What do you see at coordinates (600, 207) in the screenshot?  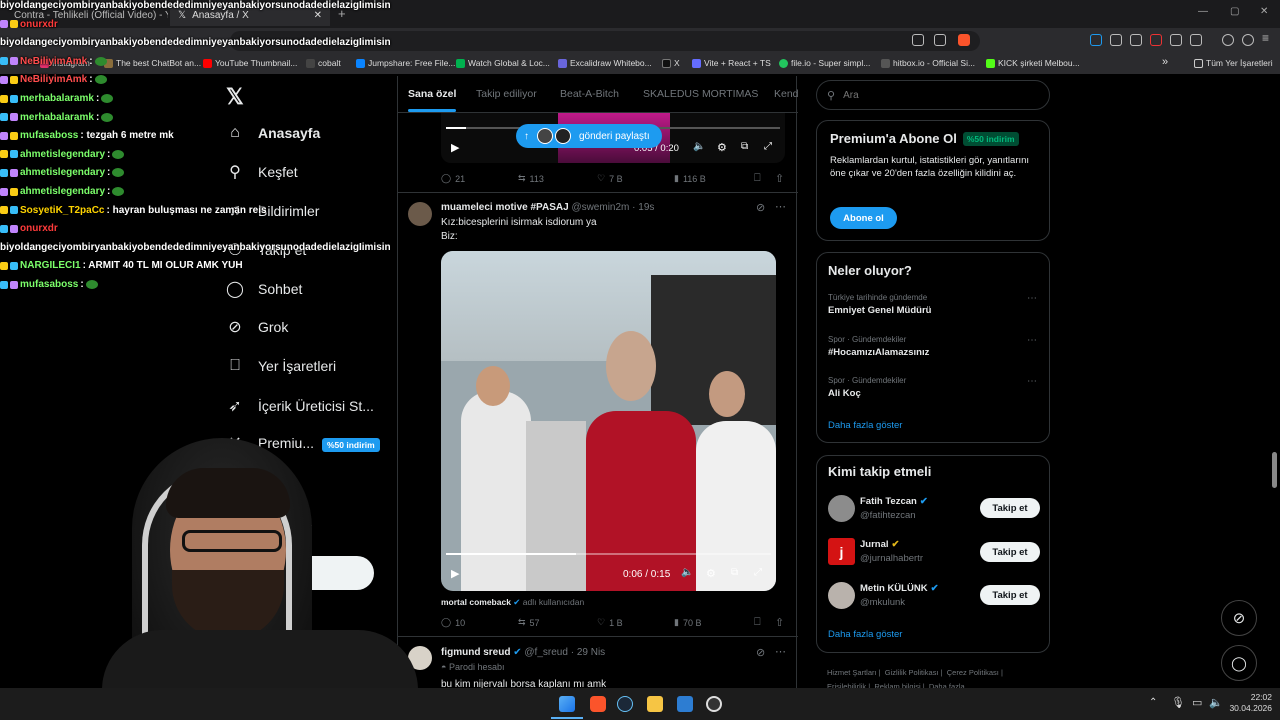 I see `author-handle: @swemin2m` at bounding box center [600, 207].